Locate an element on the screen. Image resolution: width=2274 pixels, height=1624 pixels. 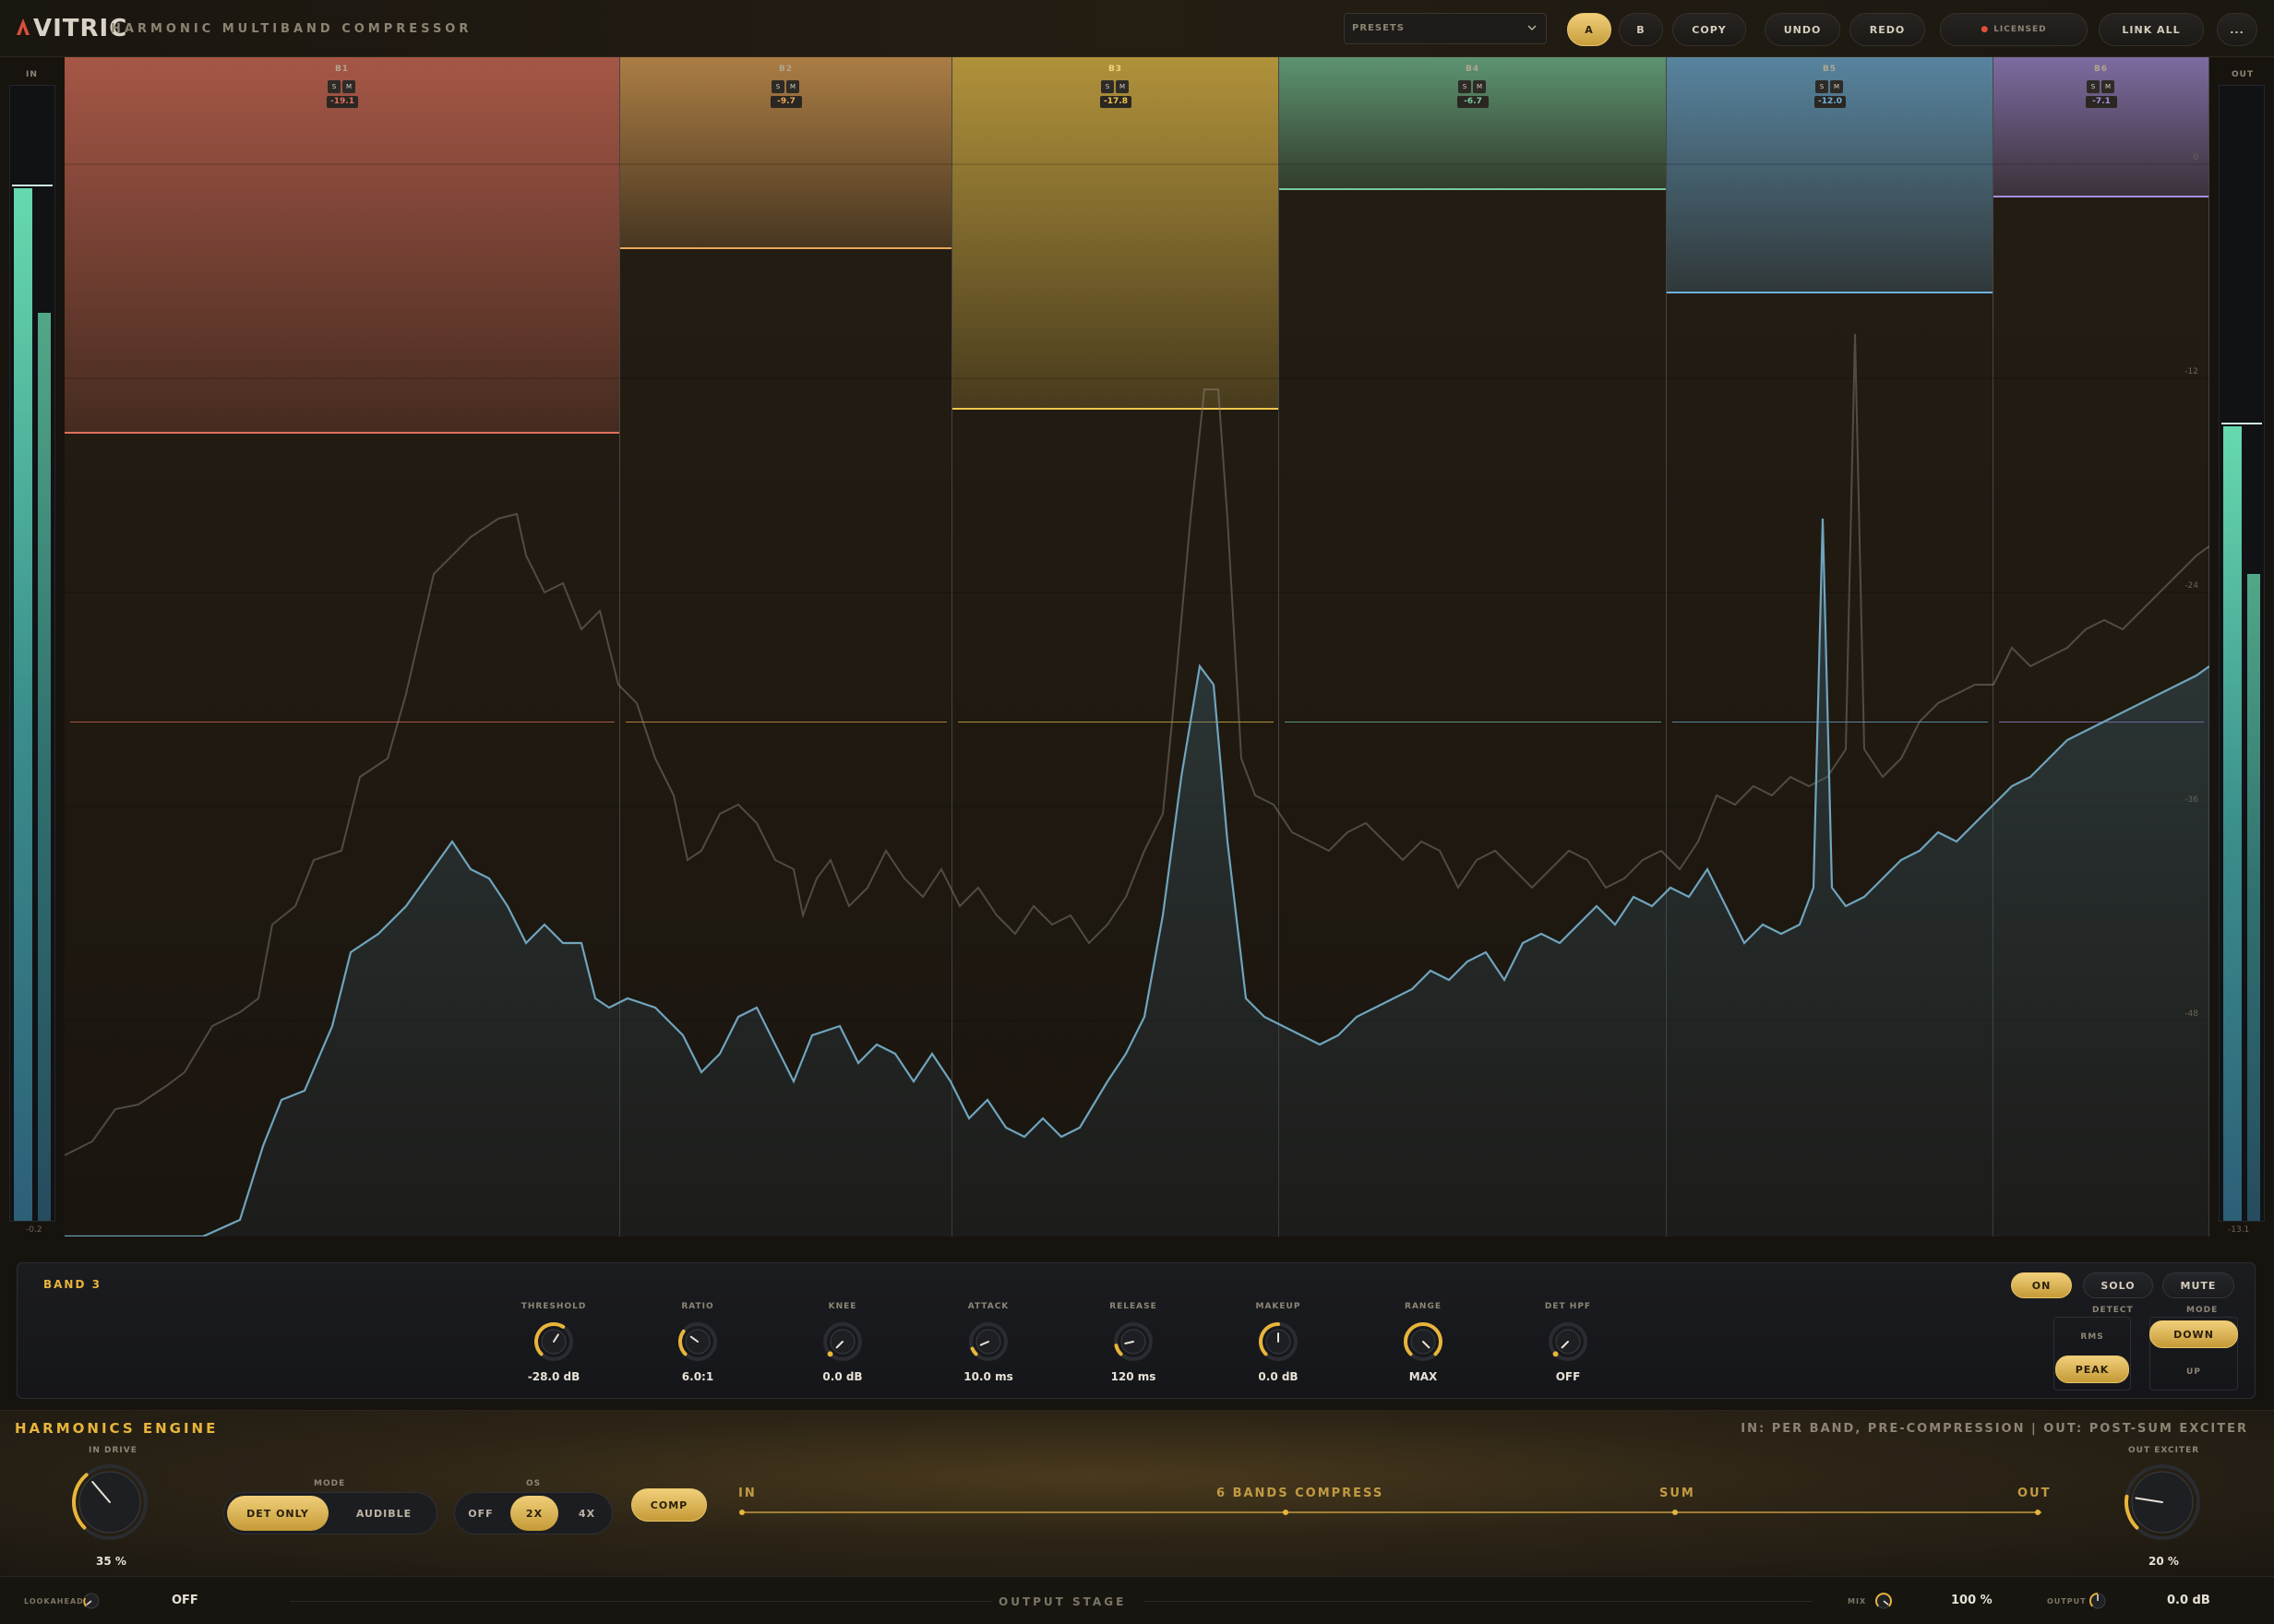
signal-flow-line is located at coordinates (1390, 1512).